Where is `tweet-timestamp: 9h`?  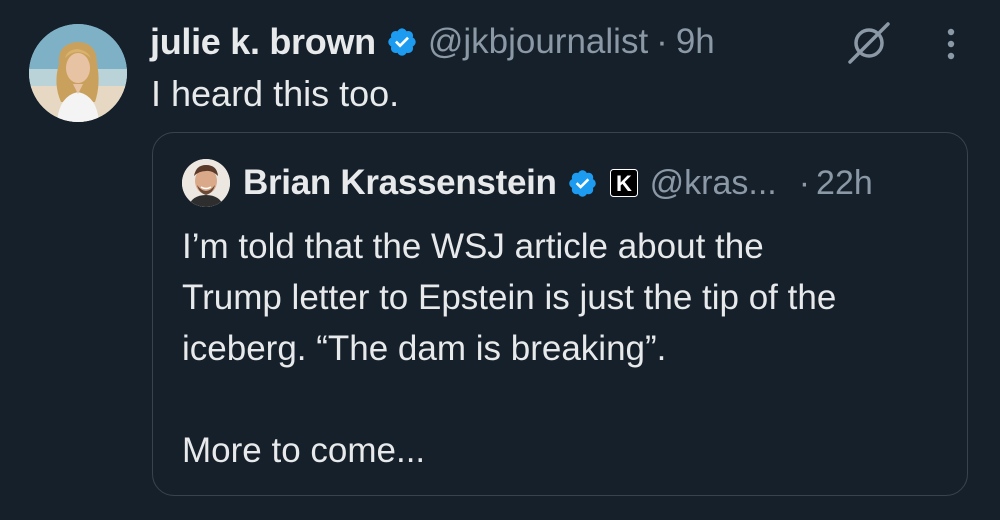
tweet-timestamp: 9h is located at coordinates (695, 42).